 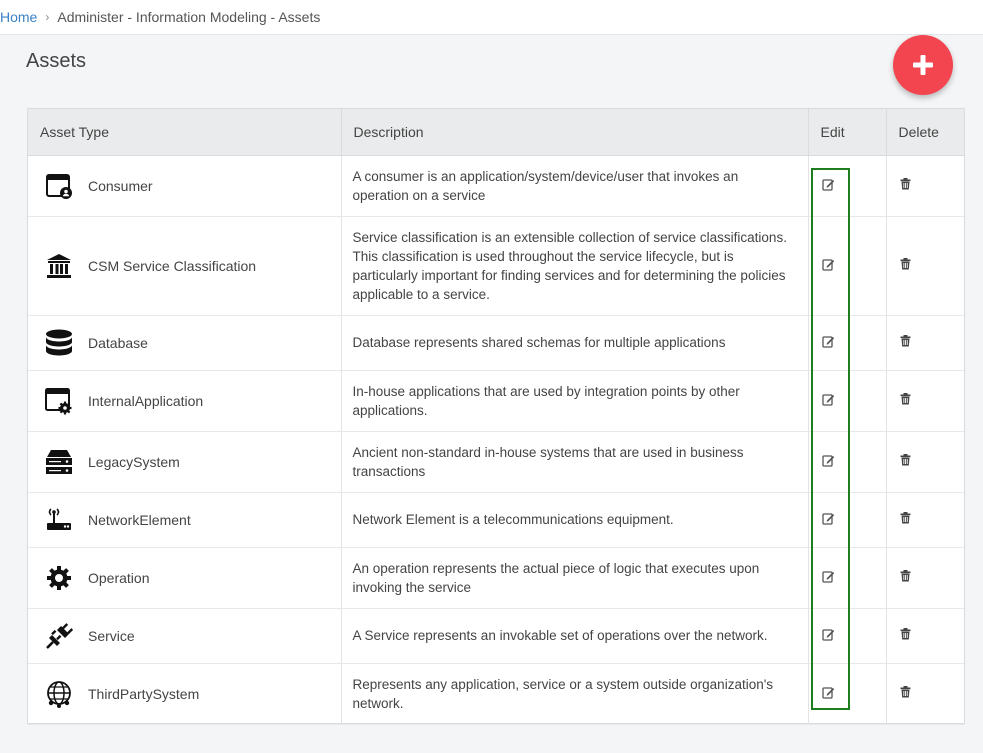 What do you see at coordinates (134, 461) in the screenshot?
I see `asset-type-name: LegacySystem` at bounding box center [134, 461].